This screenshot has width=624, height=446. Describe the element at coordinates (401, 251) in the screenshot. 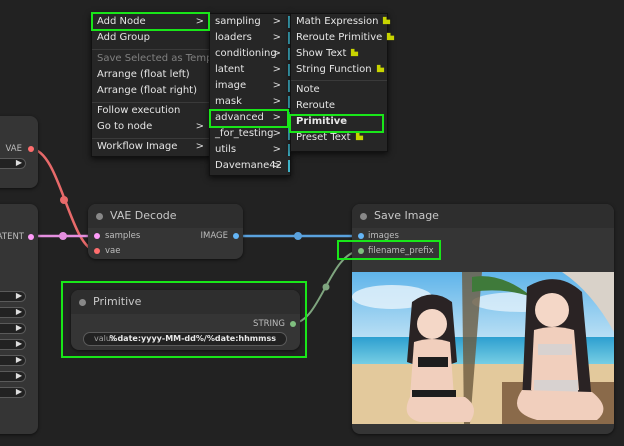

I see `filename-prefix-input-label: filename_prefix` at that location.